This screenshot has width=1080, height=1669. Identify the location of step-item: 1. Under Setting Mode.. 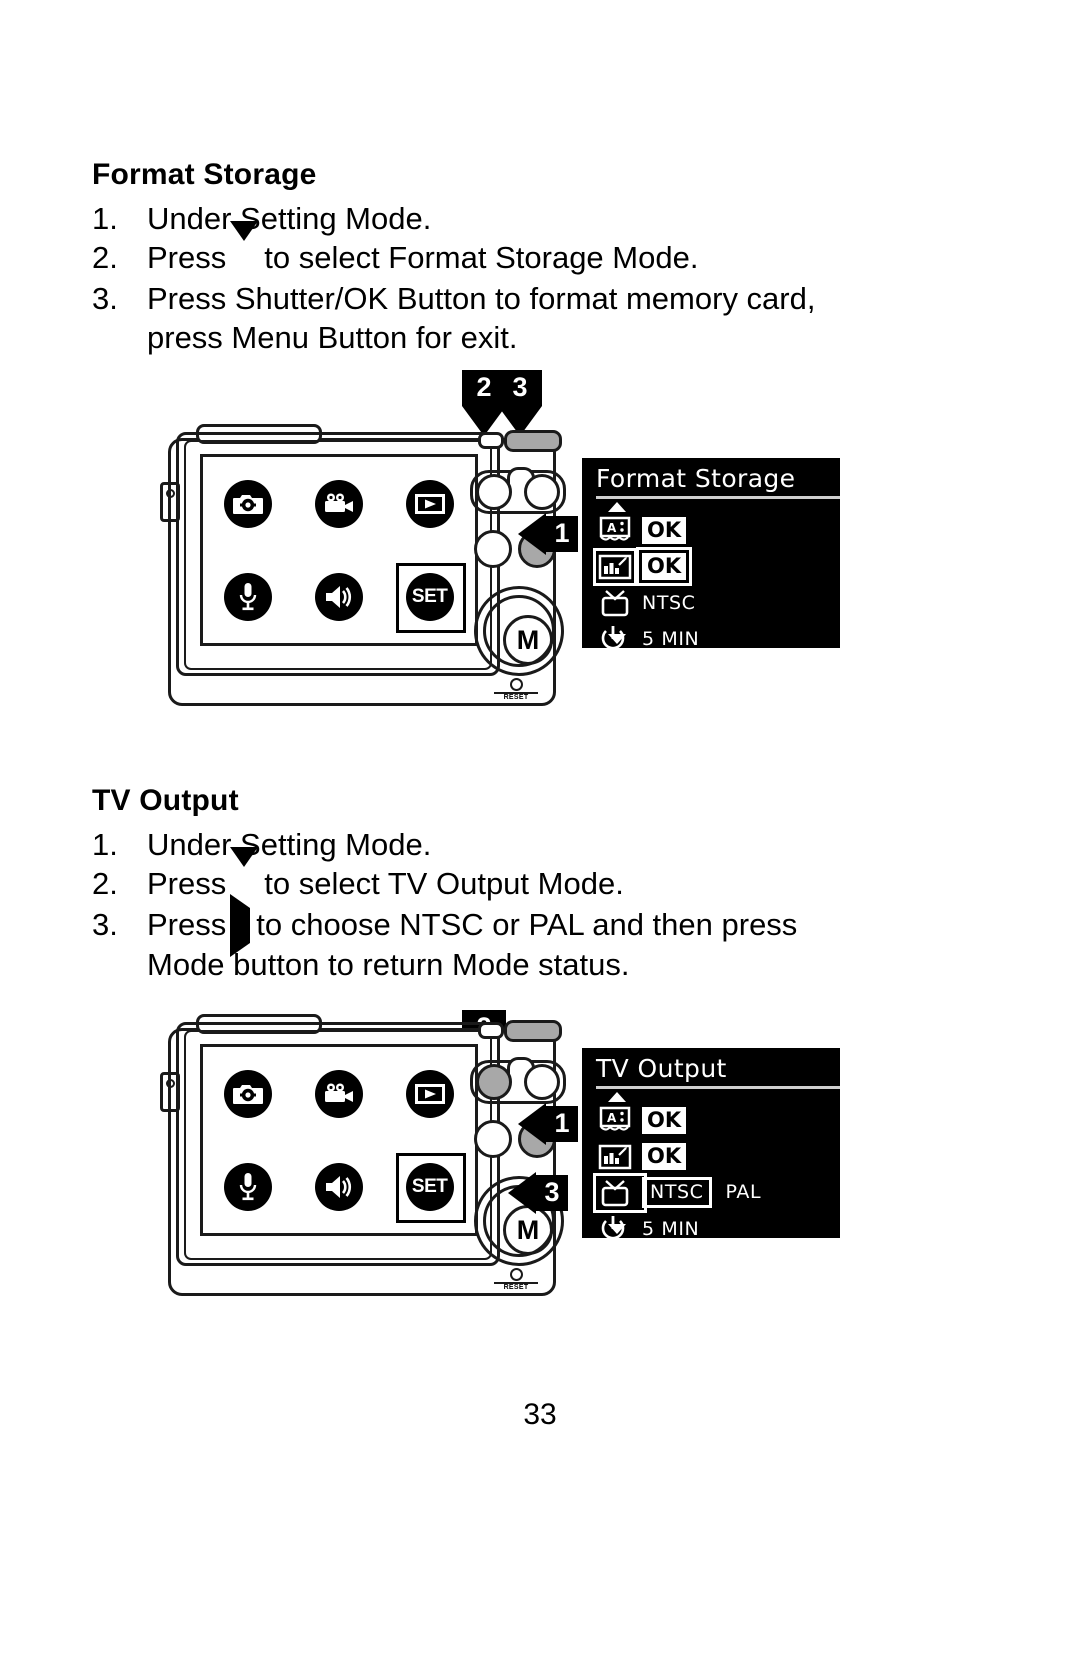
(542, 844).